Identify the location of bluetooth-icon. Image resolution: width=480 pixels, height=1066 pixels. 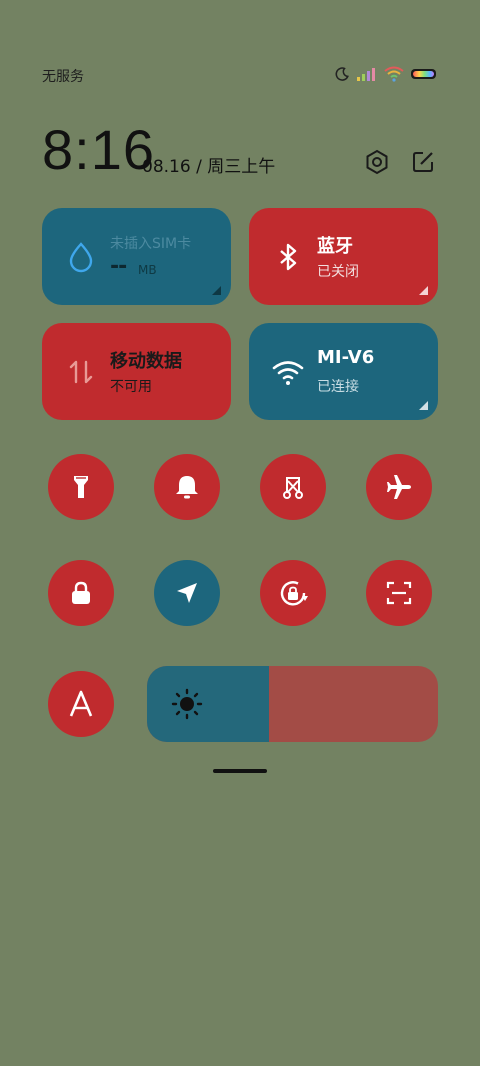
(288, 257).